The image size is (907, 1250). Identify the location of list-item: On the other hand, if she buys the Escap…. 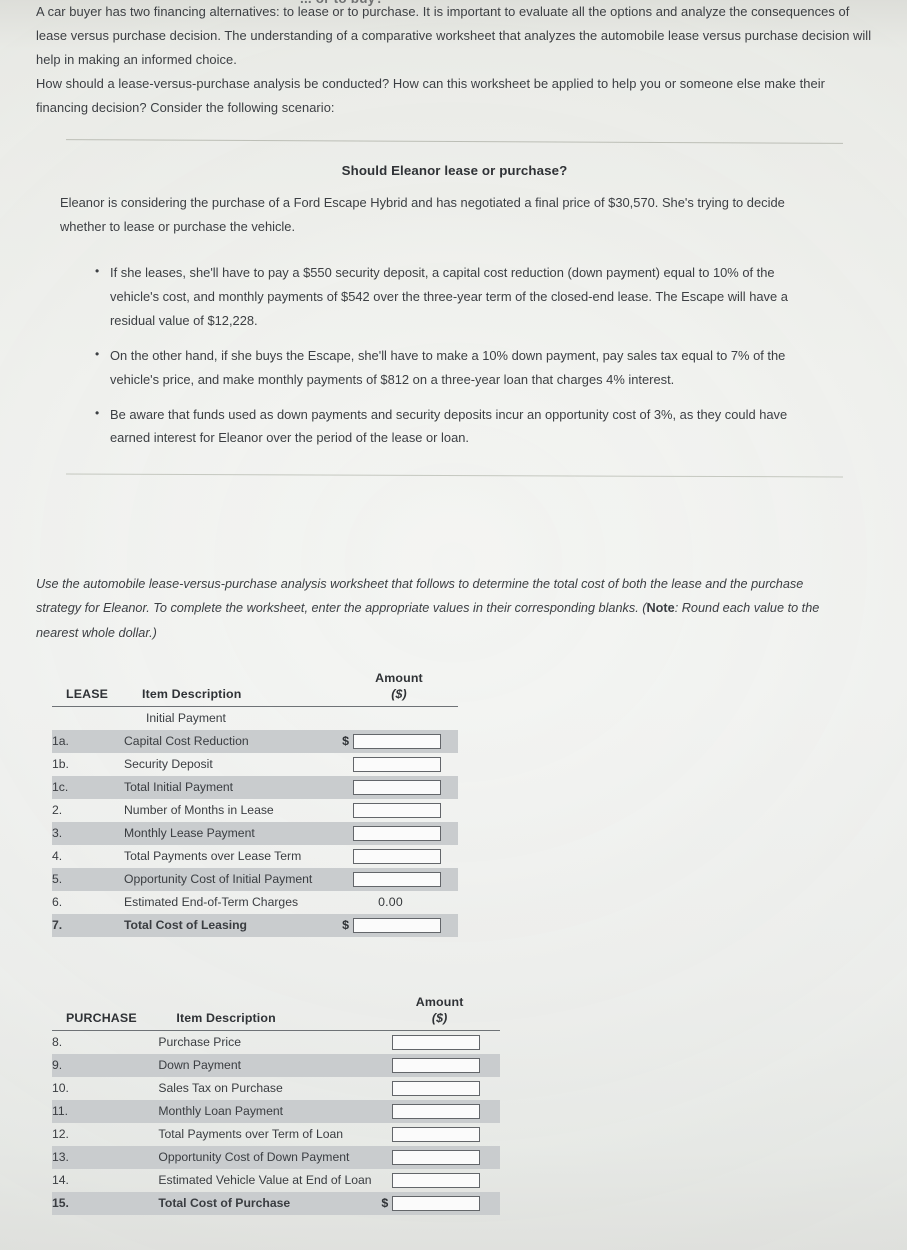
(455, 367).